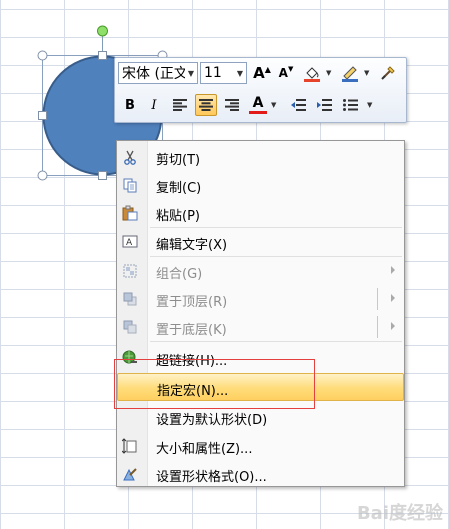  What do you see at coordinates (213, 73) in the screenshot?
I see `font-size-value: 11` at bounding box center [213, 73].